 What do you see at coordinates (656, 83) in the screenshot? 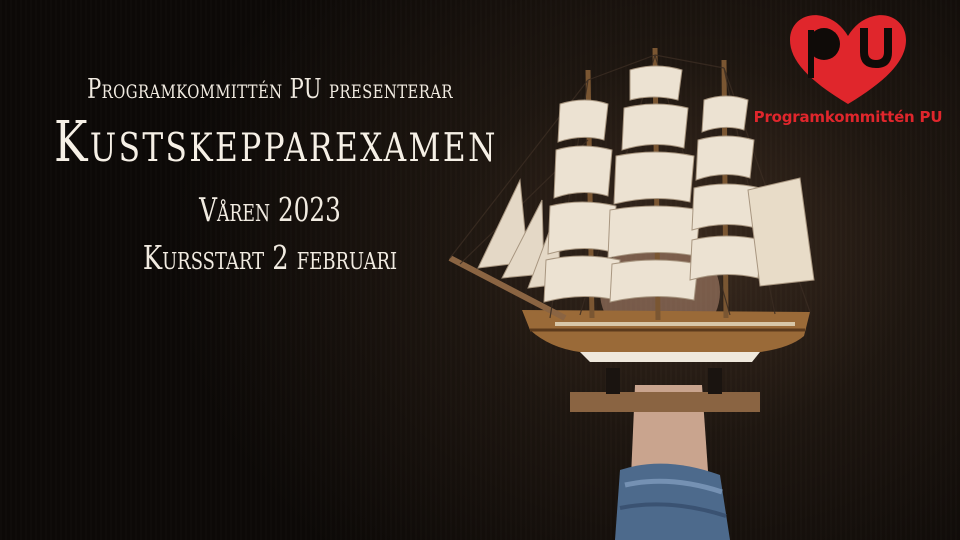
I see `main-sail-top` at bounding box center [656, 83].